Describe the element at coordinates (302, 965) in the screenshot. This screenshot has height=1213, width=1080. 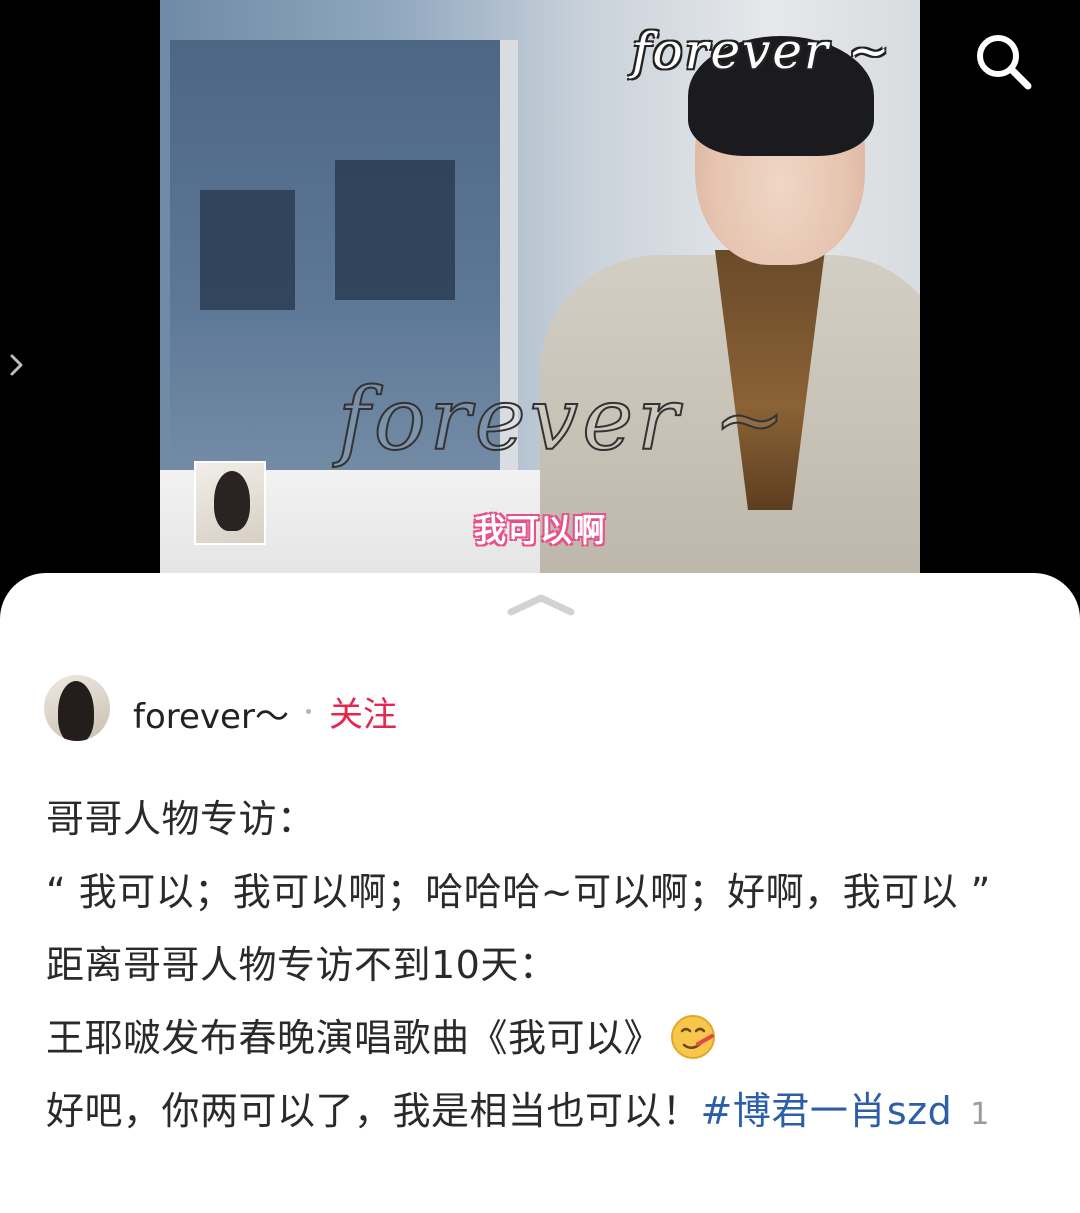
I see `post-line-text: 距离哥哥人物专访不到10天：` at that location.